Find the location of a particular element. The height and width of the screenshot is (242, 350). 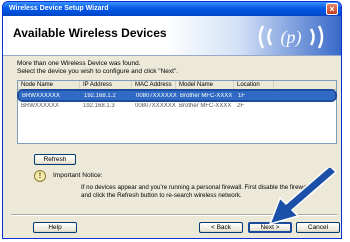

back-button: < Back is located at coordinates (221, 227).